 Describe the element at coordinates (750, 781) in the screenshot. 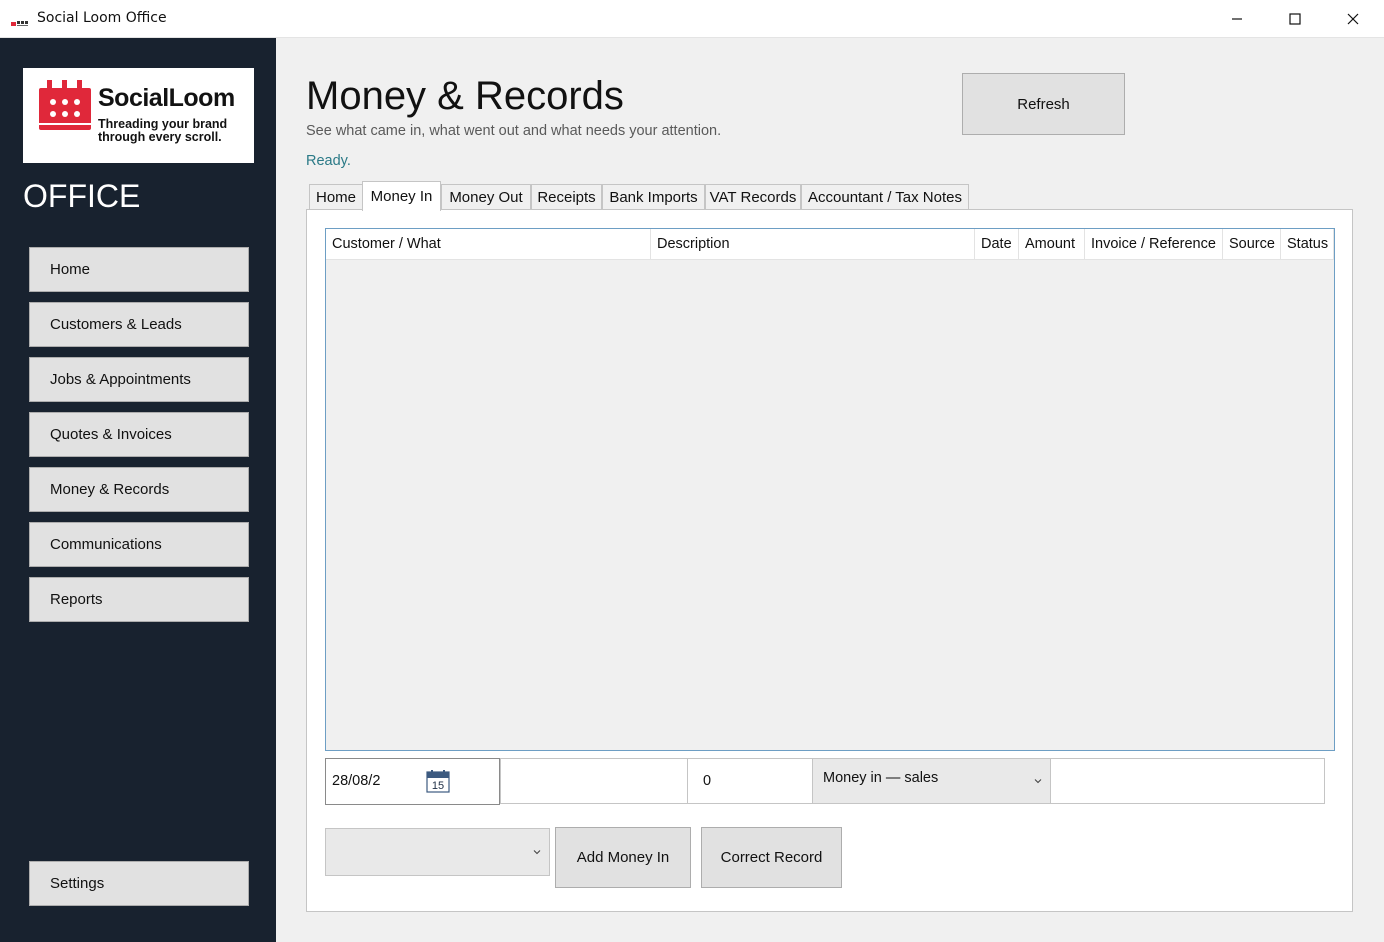

I see `amount-input: 0` at that location.